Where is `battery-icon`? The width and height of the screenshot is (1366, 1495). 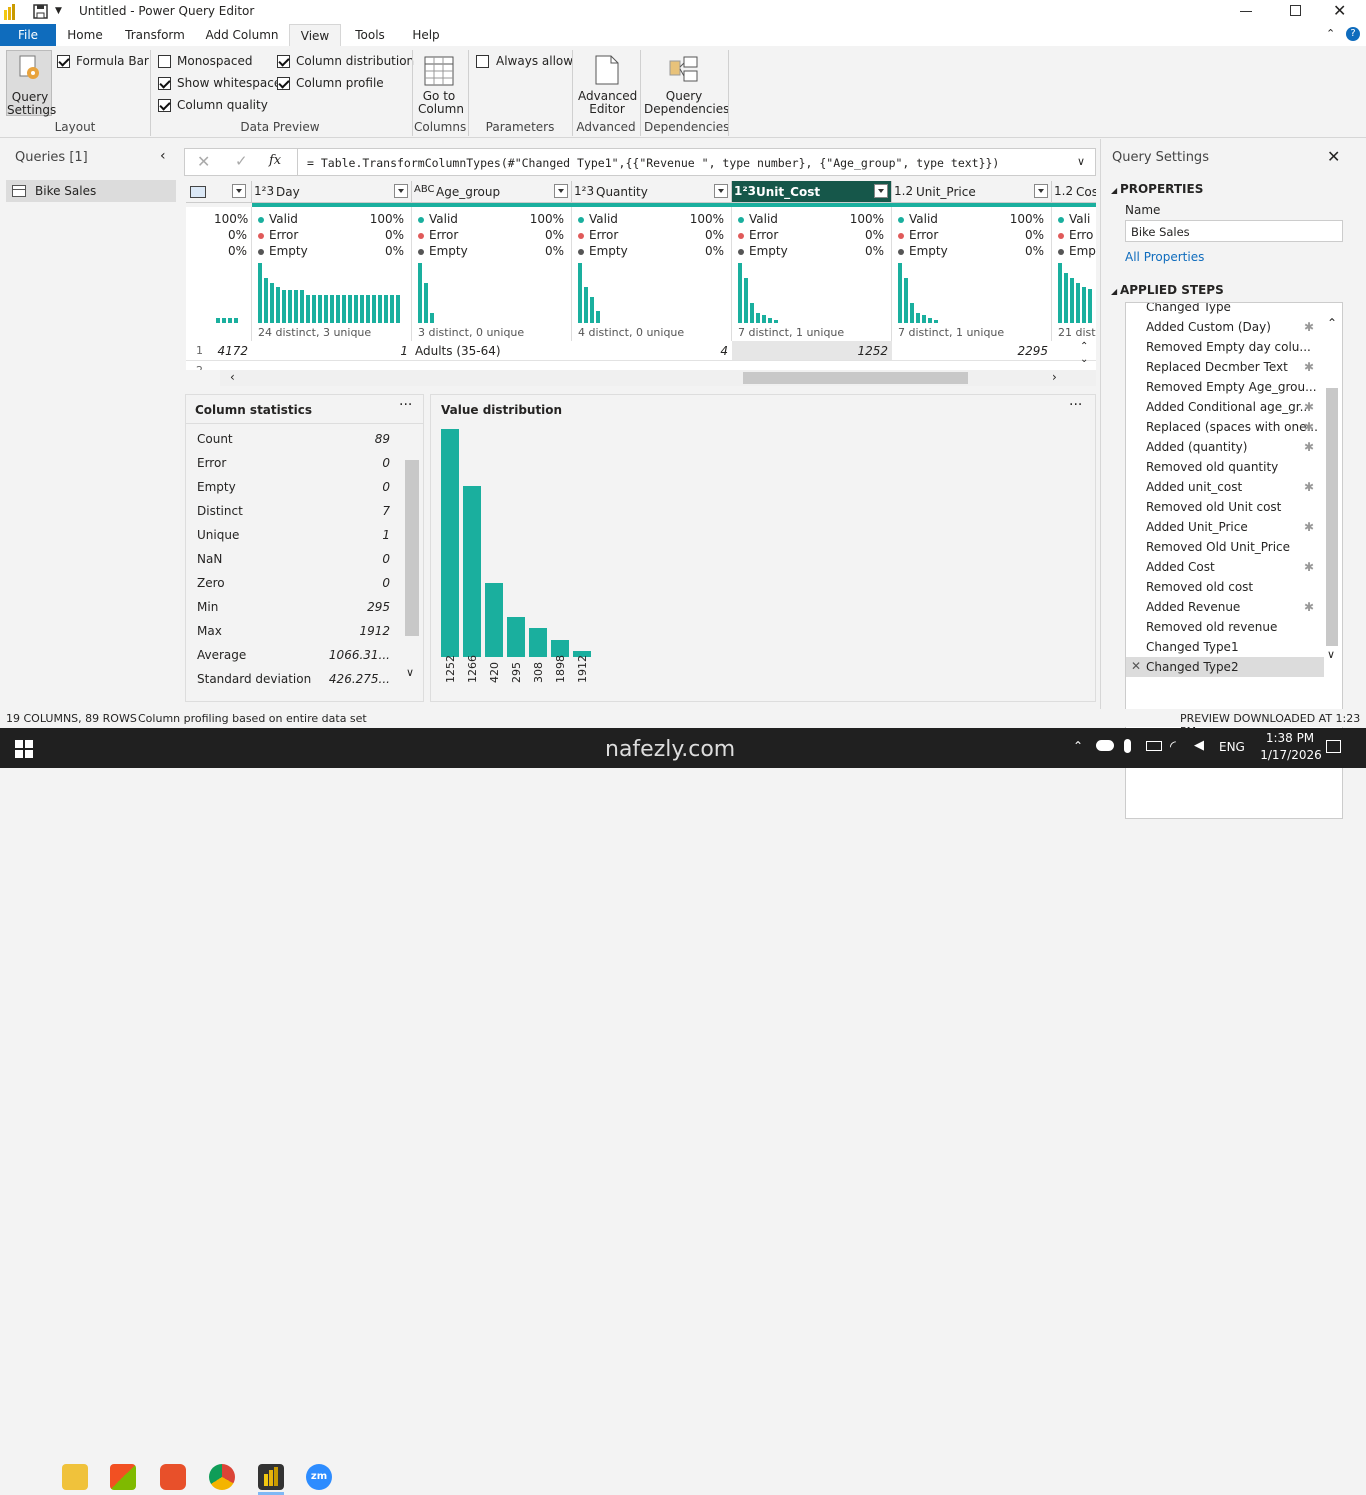 battery-icon is located at coordinates (1154, 746).